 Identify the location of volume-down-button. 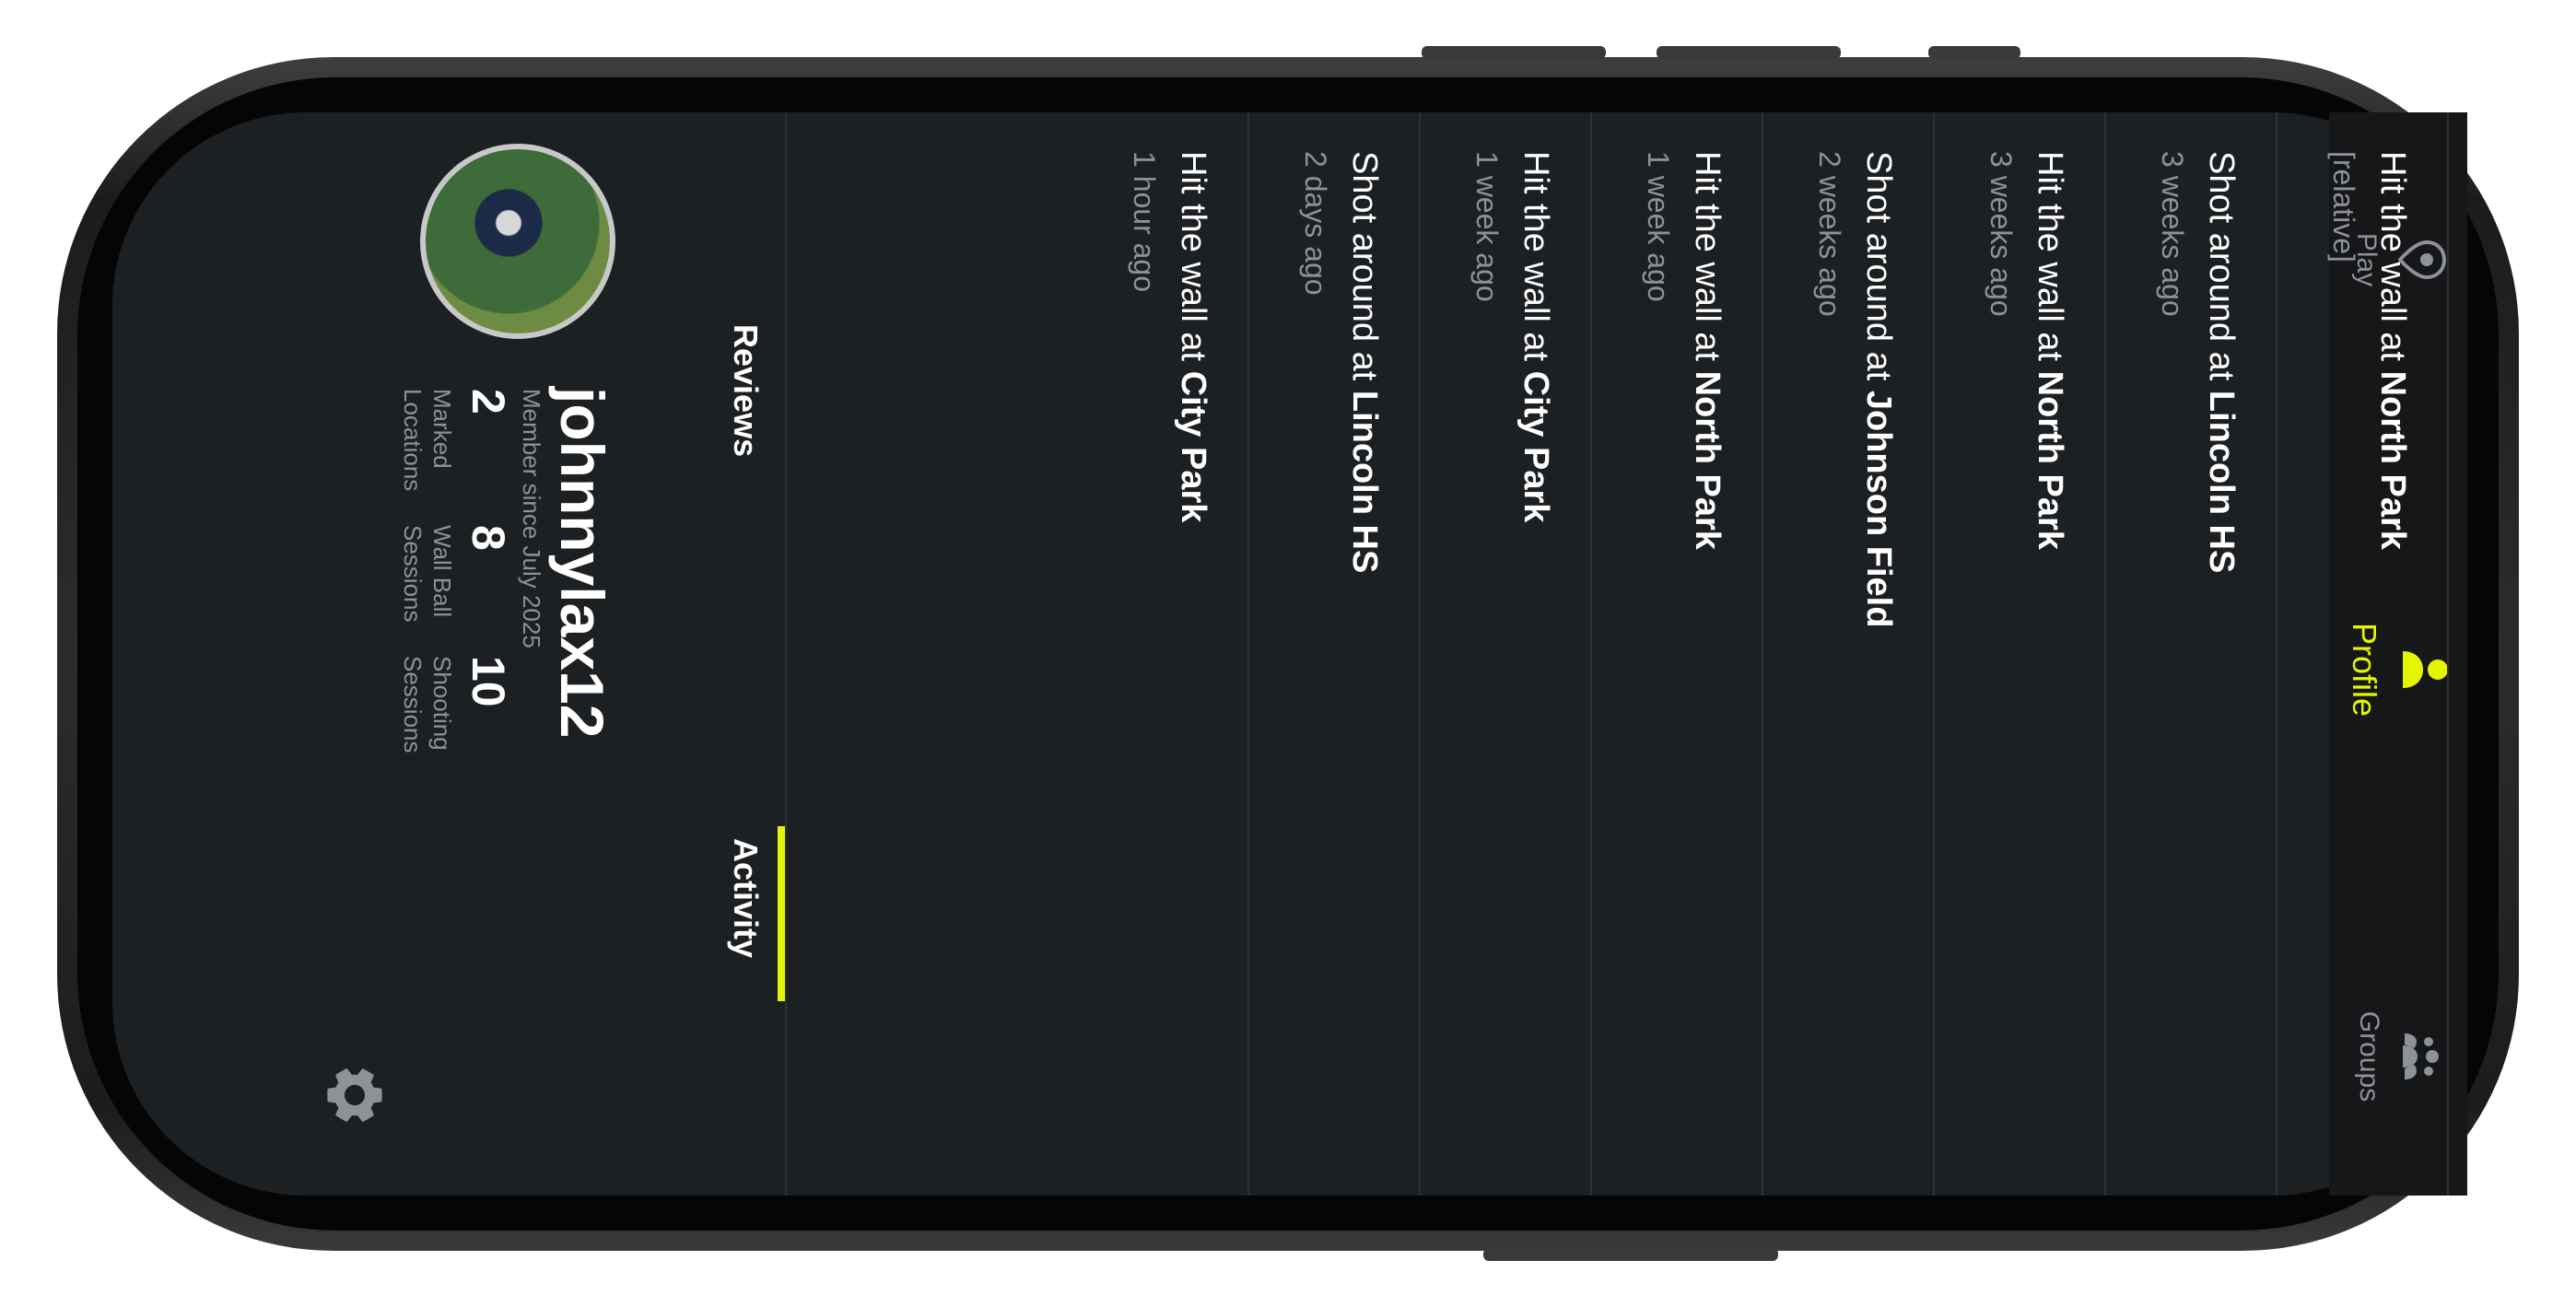
(1749, 53).